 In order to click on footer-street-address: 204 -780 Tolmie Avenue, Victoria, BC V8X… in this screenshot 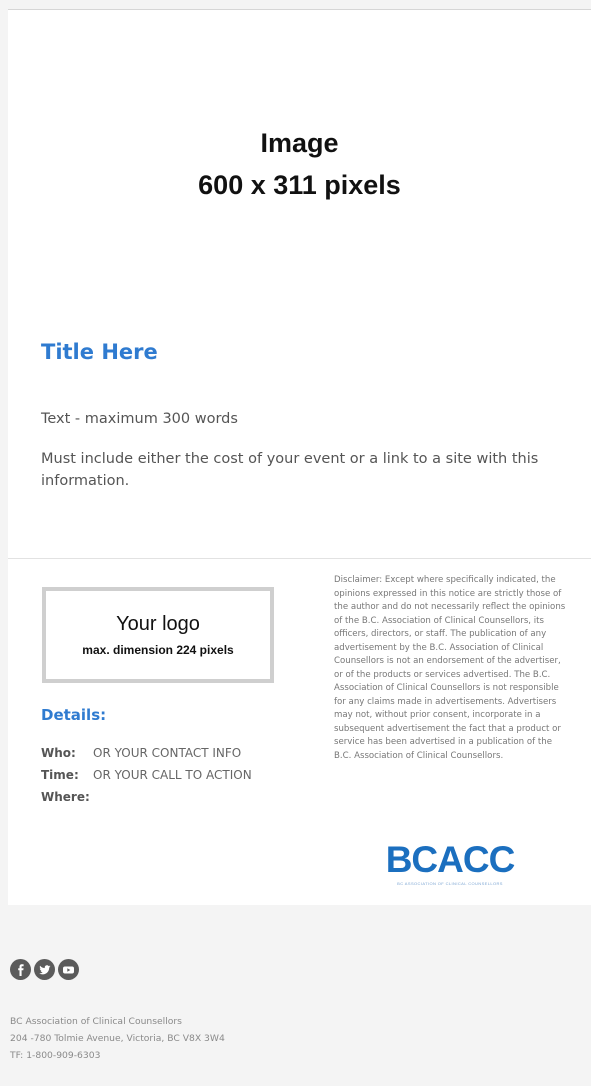, I will do `click(117, 1038)`.